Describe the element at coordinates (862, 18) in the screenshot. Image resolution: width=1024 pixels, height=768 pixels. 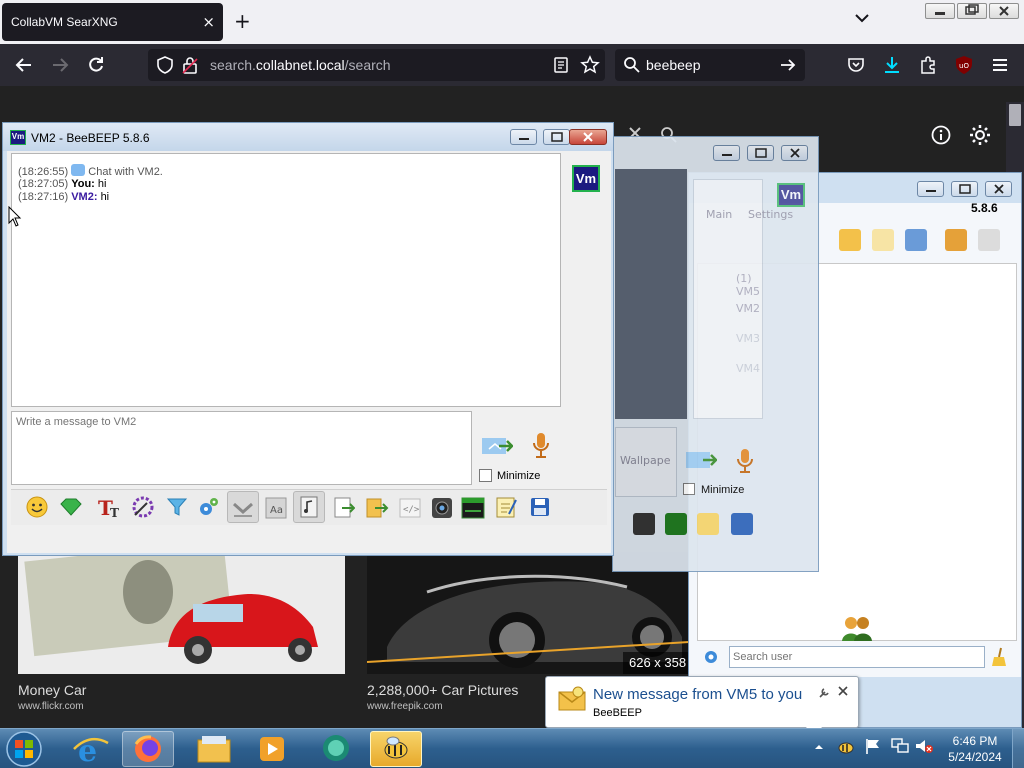
I see `list-all-tabs-chevron-icon` at that location.